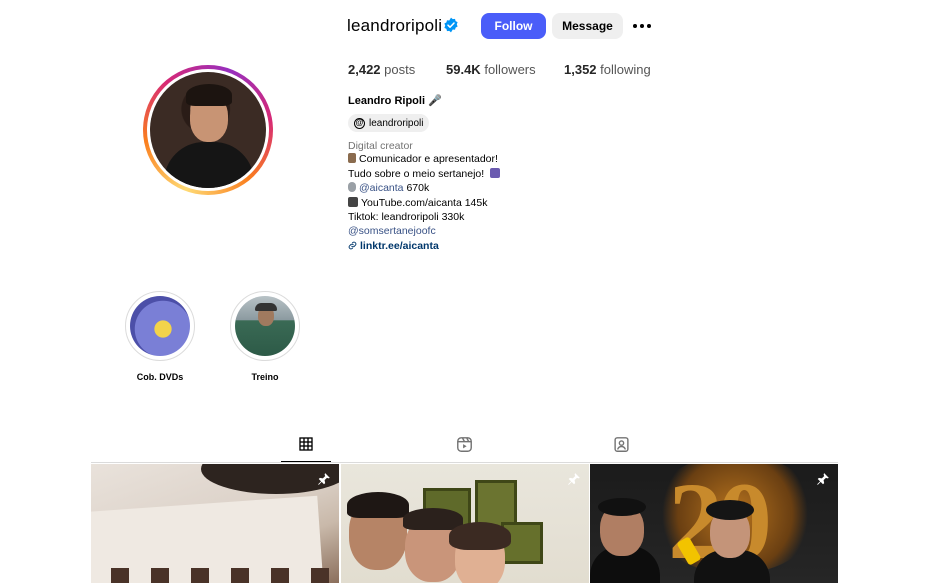  What do you see at coordinates (400, 69) in the screenshot?
I see `posts-count-label: posts` at bounding box center [400, 69].